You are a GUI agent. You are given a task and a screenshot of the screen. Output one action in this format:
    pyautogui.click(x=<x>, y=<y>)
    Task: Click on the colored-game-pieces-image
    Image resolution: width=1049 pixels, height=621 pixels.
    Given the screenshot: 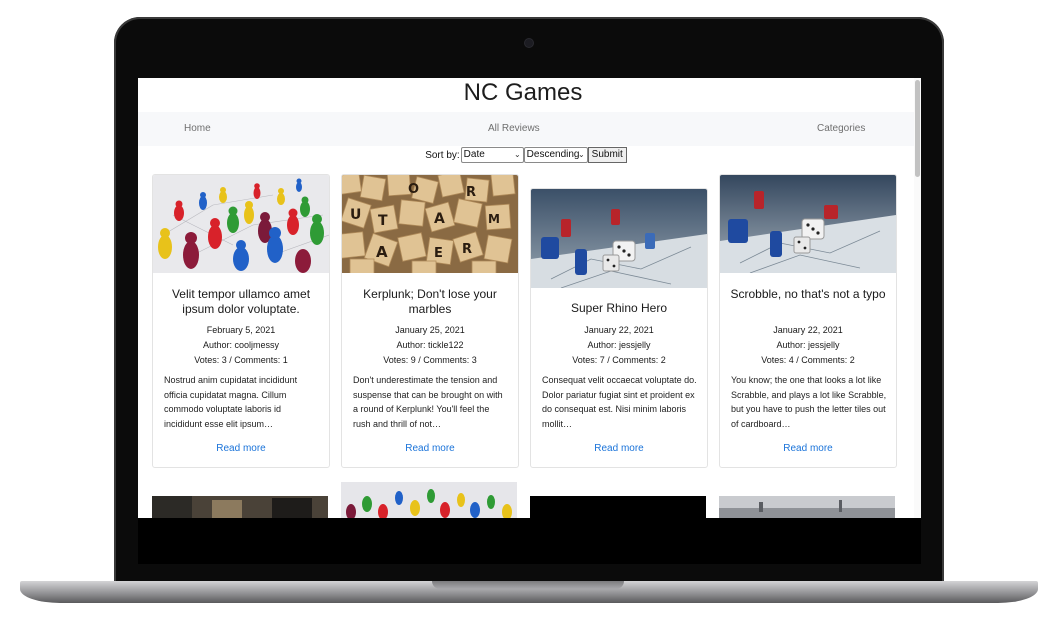 What is the action you would take?
    pyautogui.click(x=429, y=500)
    